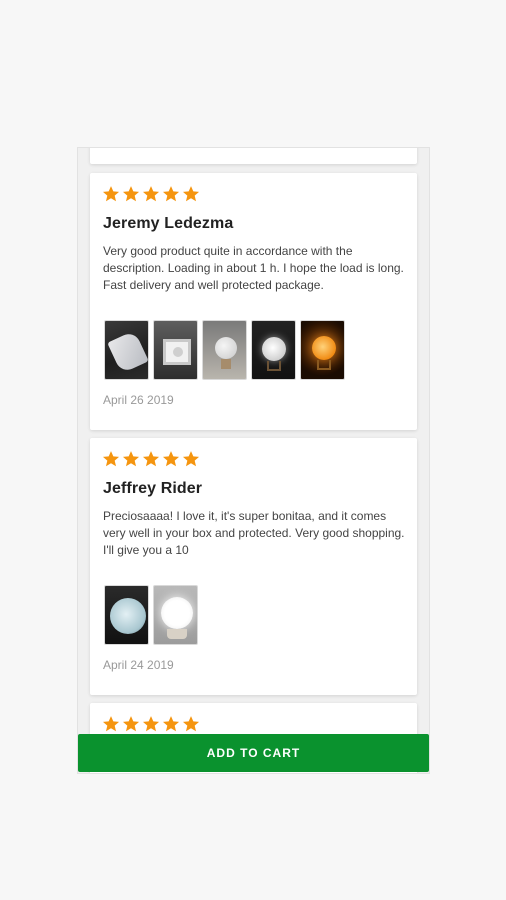 Image resolution: width=506 pixels, height=900 pixels. I want to click on reviewer-name: Jeffrey Rider, so click(153, 488).